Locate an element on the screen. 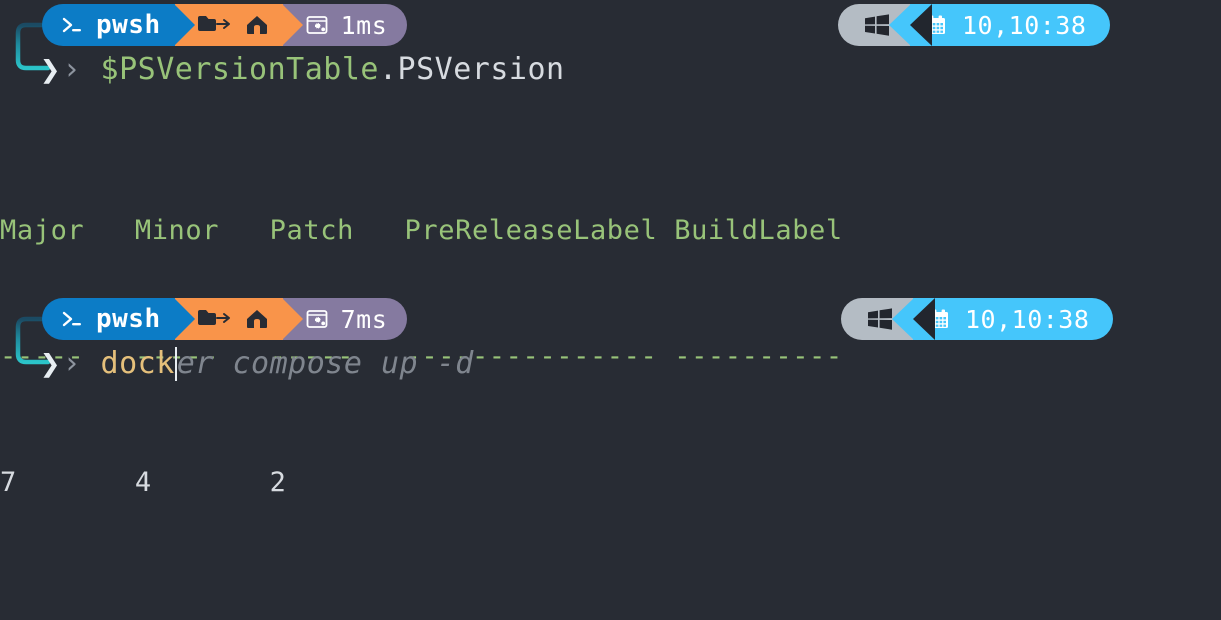 The width and height of the screenshot is (1221, 620). command-input-line-2: ❯ › dock er compose up -d is located at coordinates (257, 364).